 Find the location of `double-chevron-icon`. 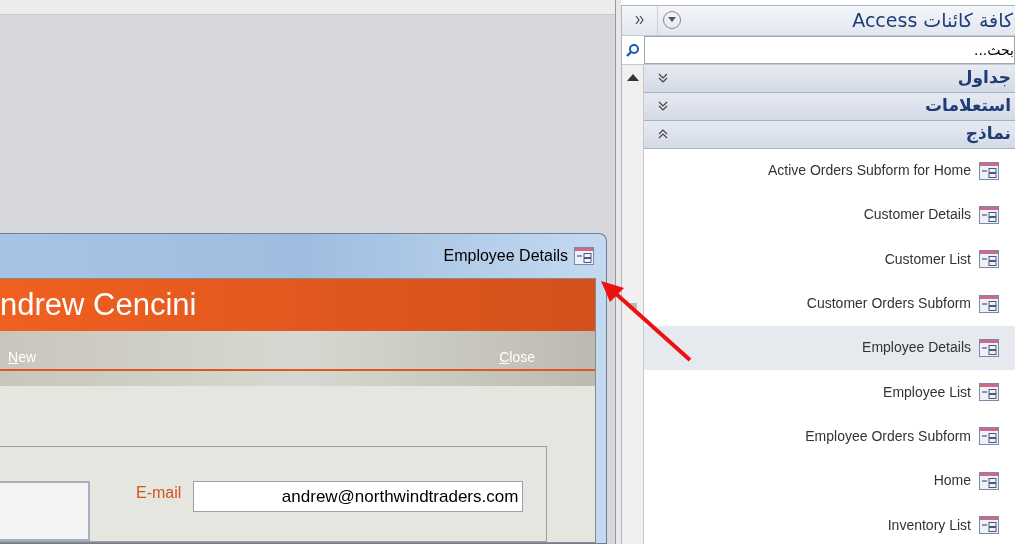

double-chevron-icon is located at coordinates (639, 20).